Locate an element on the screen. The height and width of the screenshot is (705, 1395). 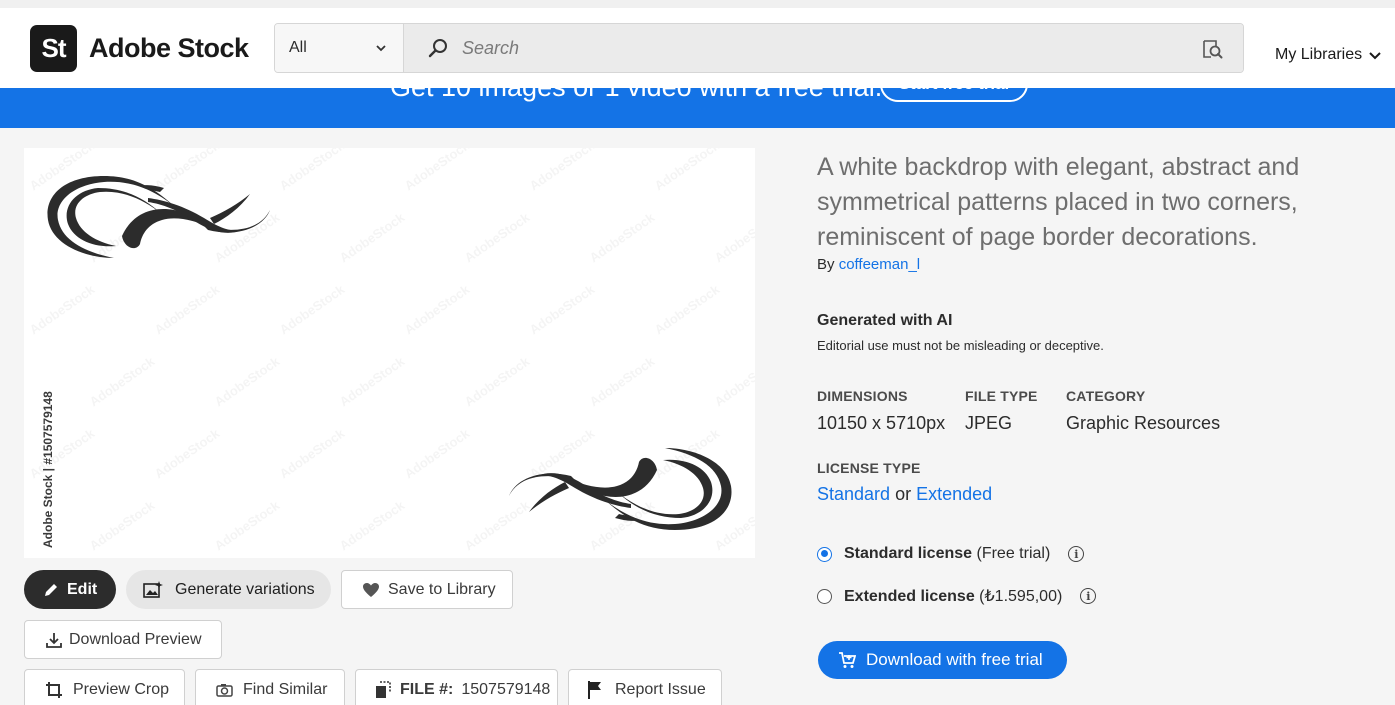
my-libraries-menu: My Libraries is located at coordinates (1328, 55).